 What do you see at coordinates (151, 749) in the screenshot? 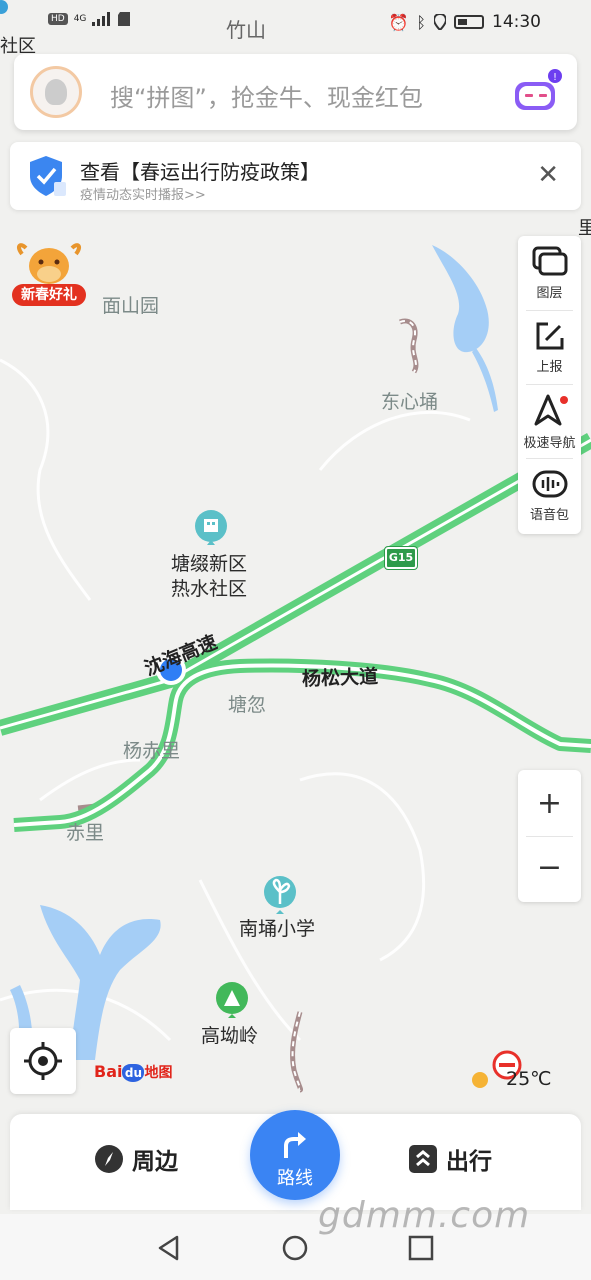
I see `map-label-yangchili: 杨赤里` at bounding box center [151, 749].